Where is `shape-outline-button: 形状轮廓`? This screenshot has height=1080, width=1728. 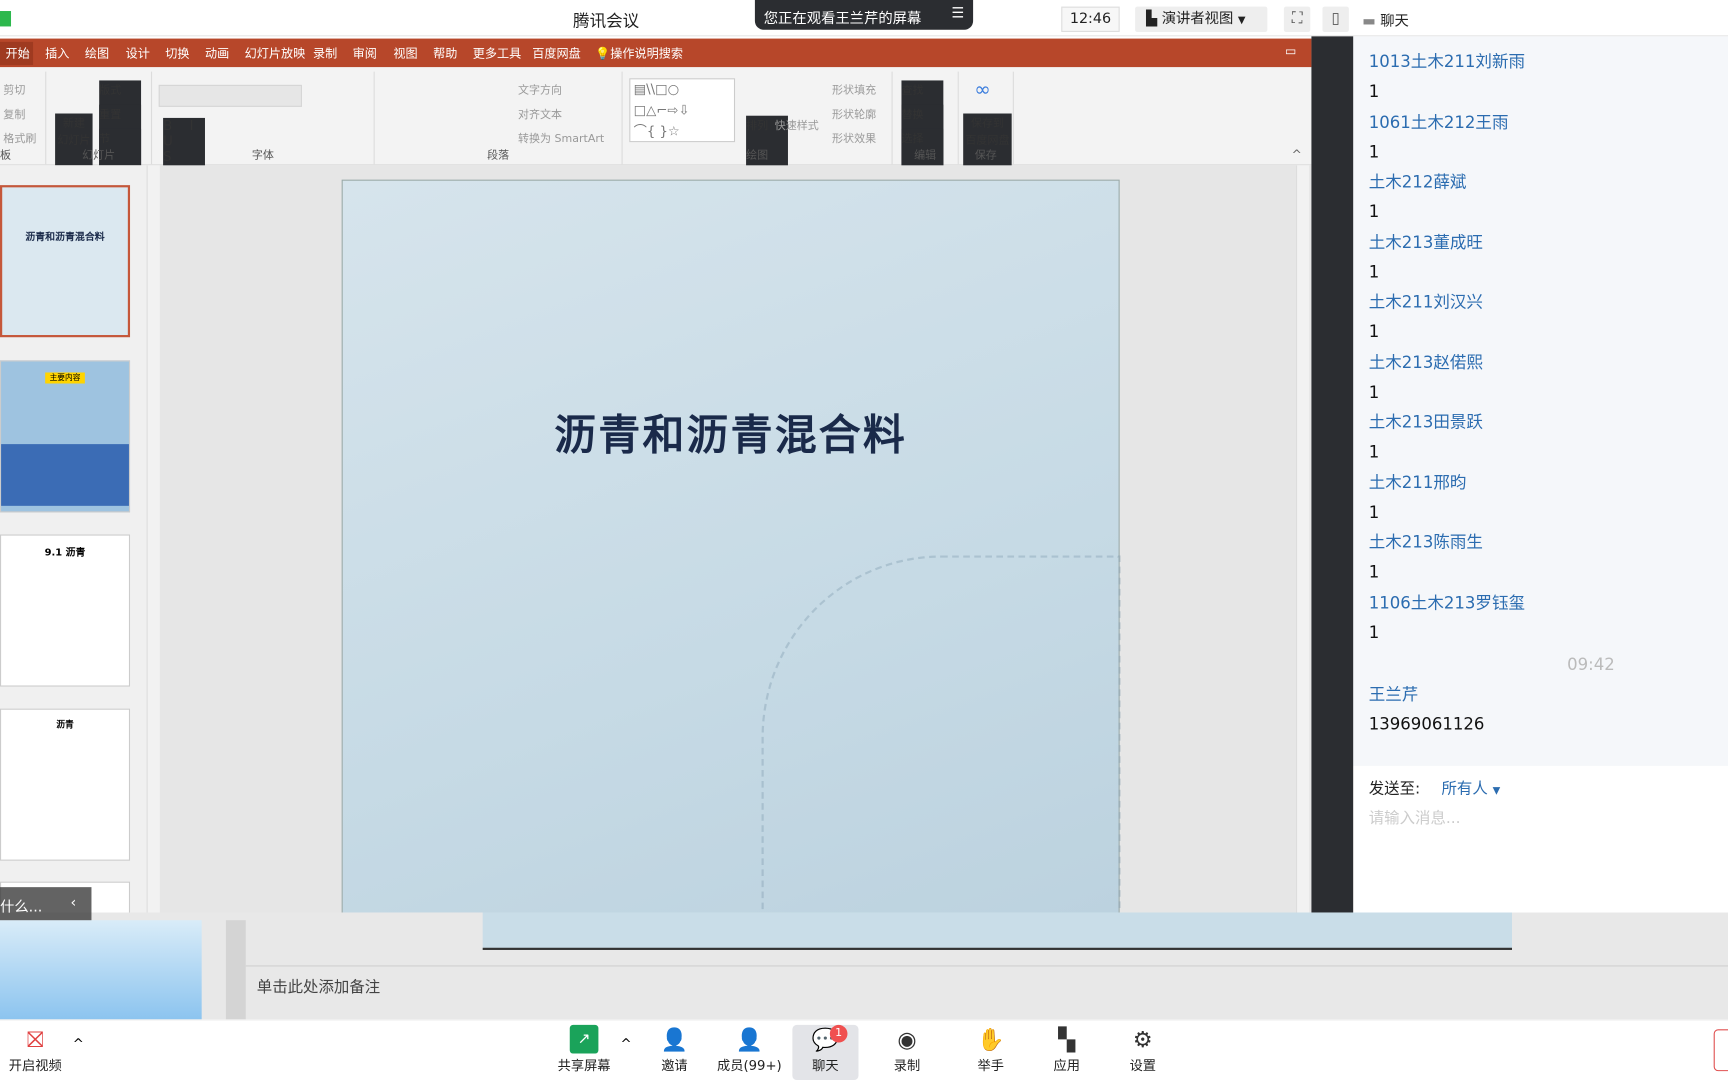
shape-outline-button: 形状轮廓 is located at coordinates (854, 113).